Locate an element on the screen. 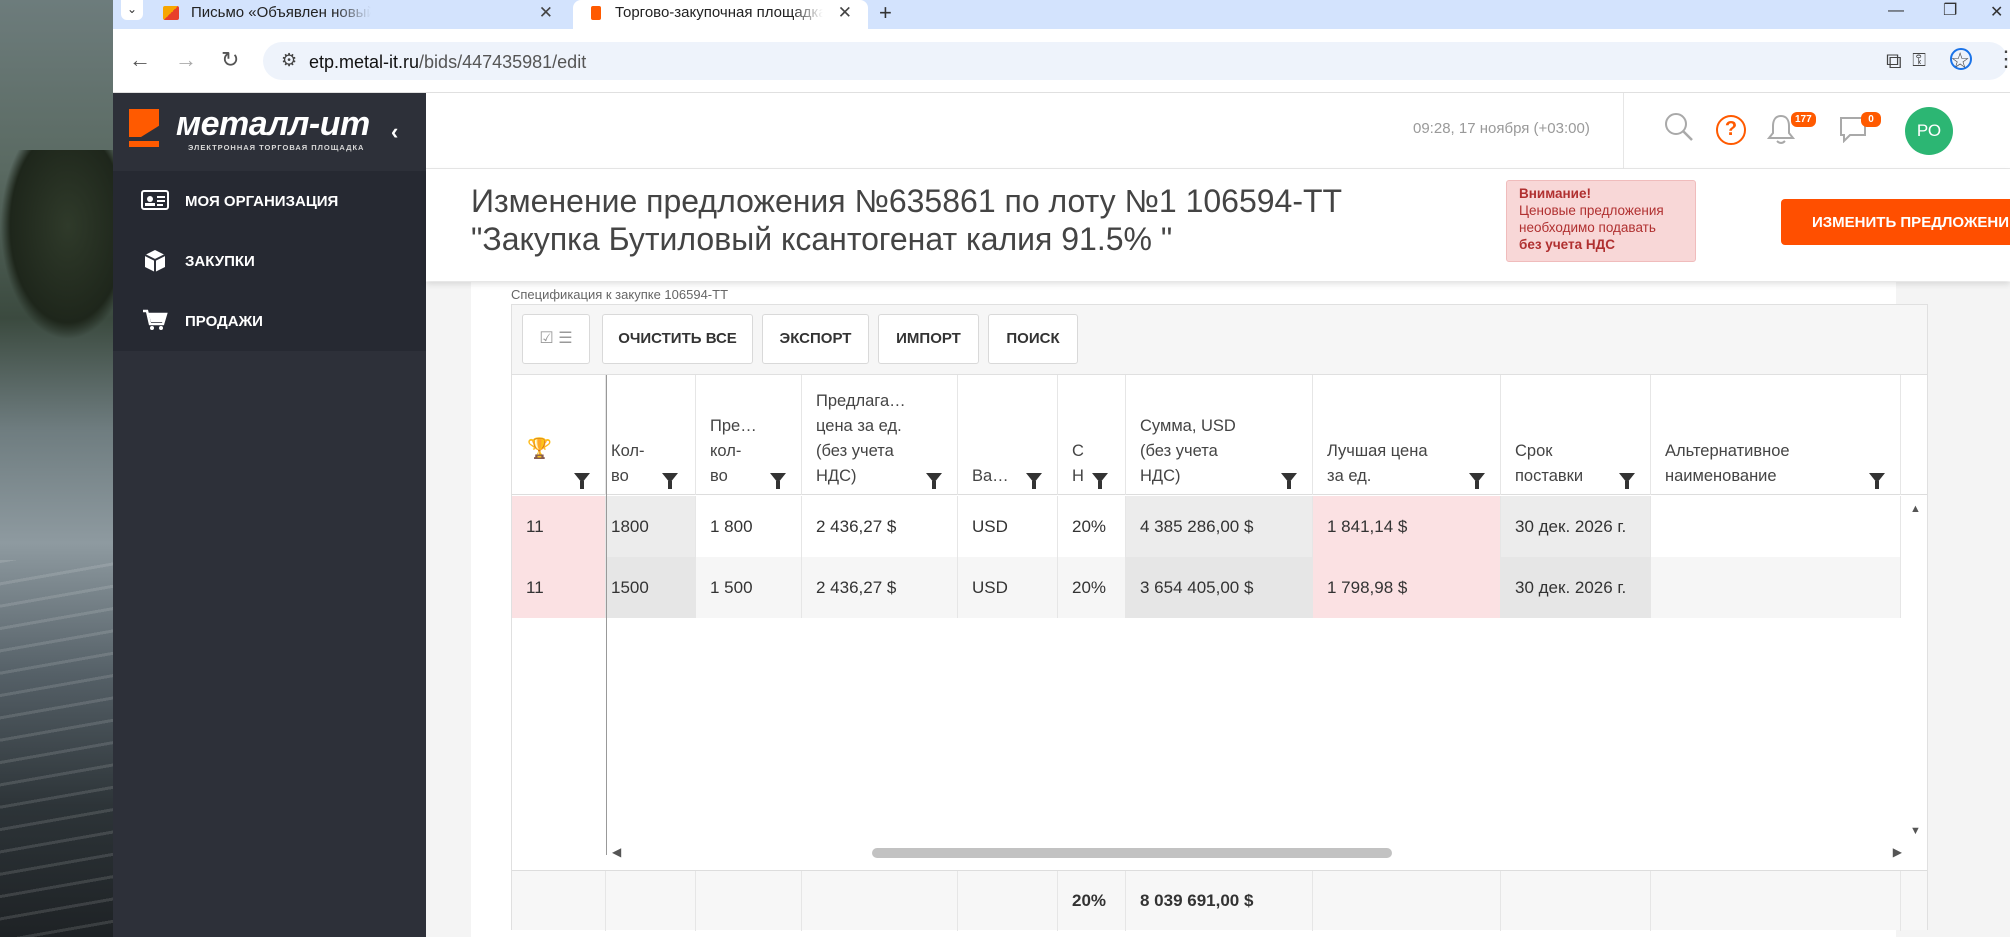  collapse-sidebar-chevron-icon: ‹ is located at coordinates (394, 132).